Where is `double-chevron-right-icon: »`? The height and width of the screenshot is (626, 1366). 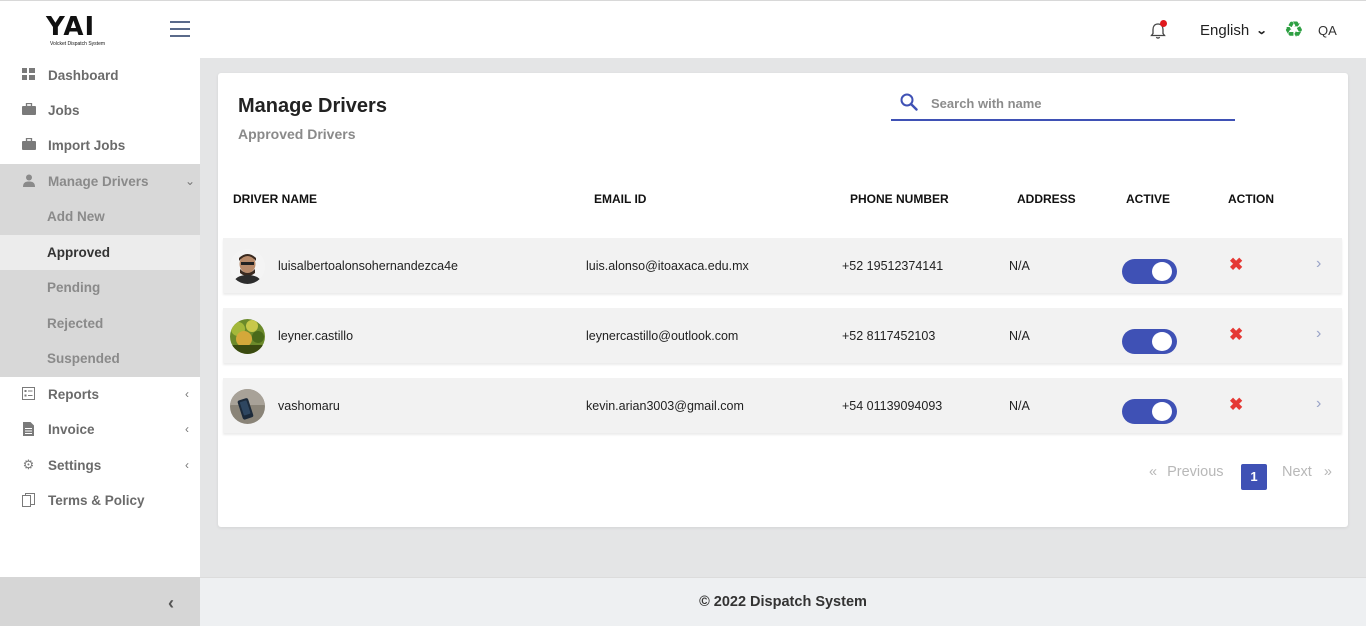
double-chevron-right-icon: » is located at coordinates (1327, 472).